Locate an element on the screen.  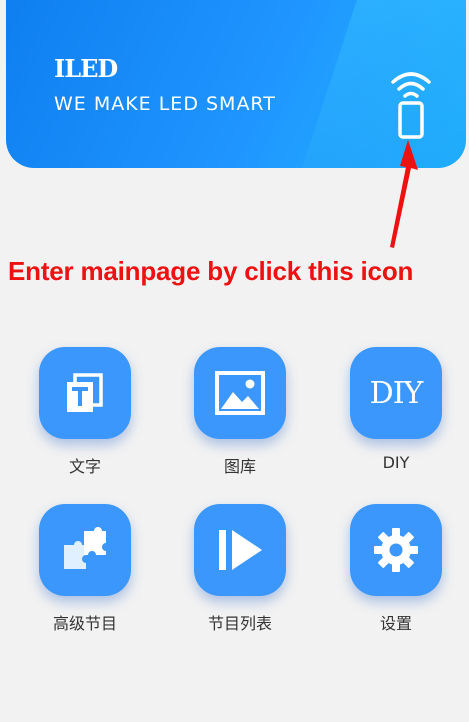
program-list-tile-button is located at coordinates (240, 550).